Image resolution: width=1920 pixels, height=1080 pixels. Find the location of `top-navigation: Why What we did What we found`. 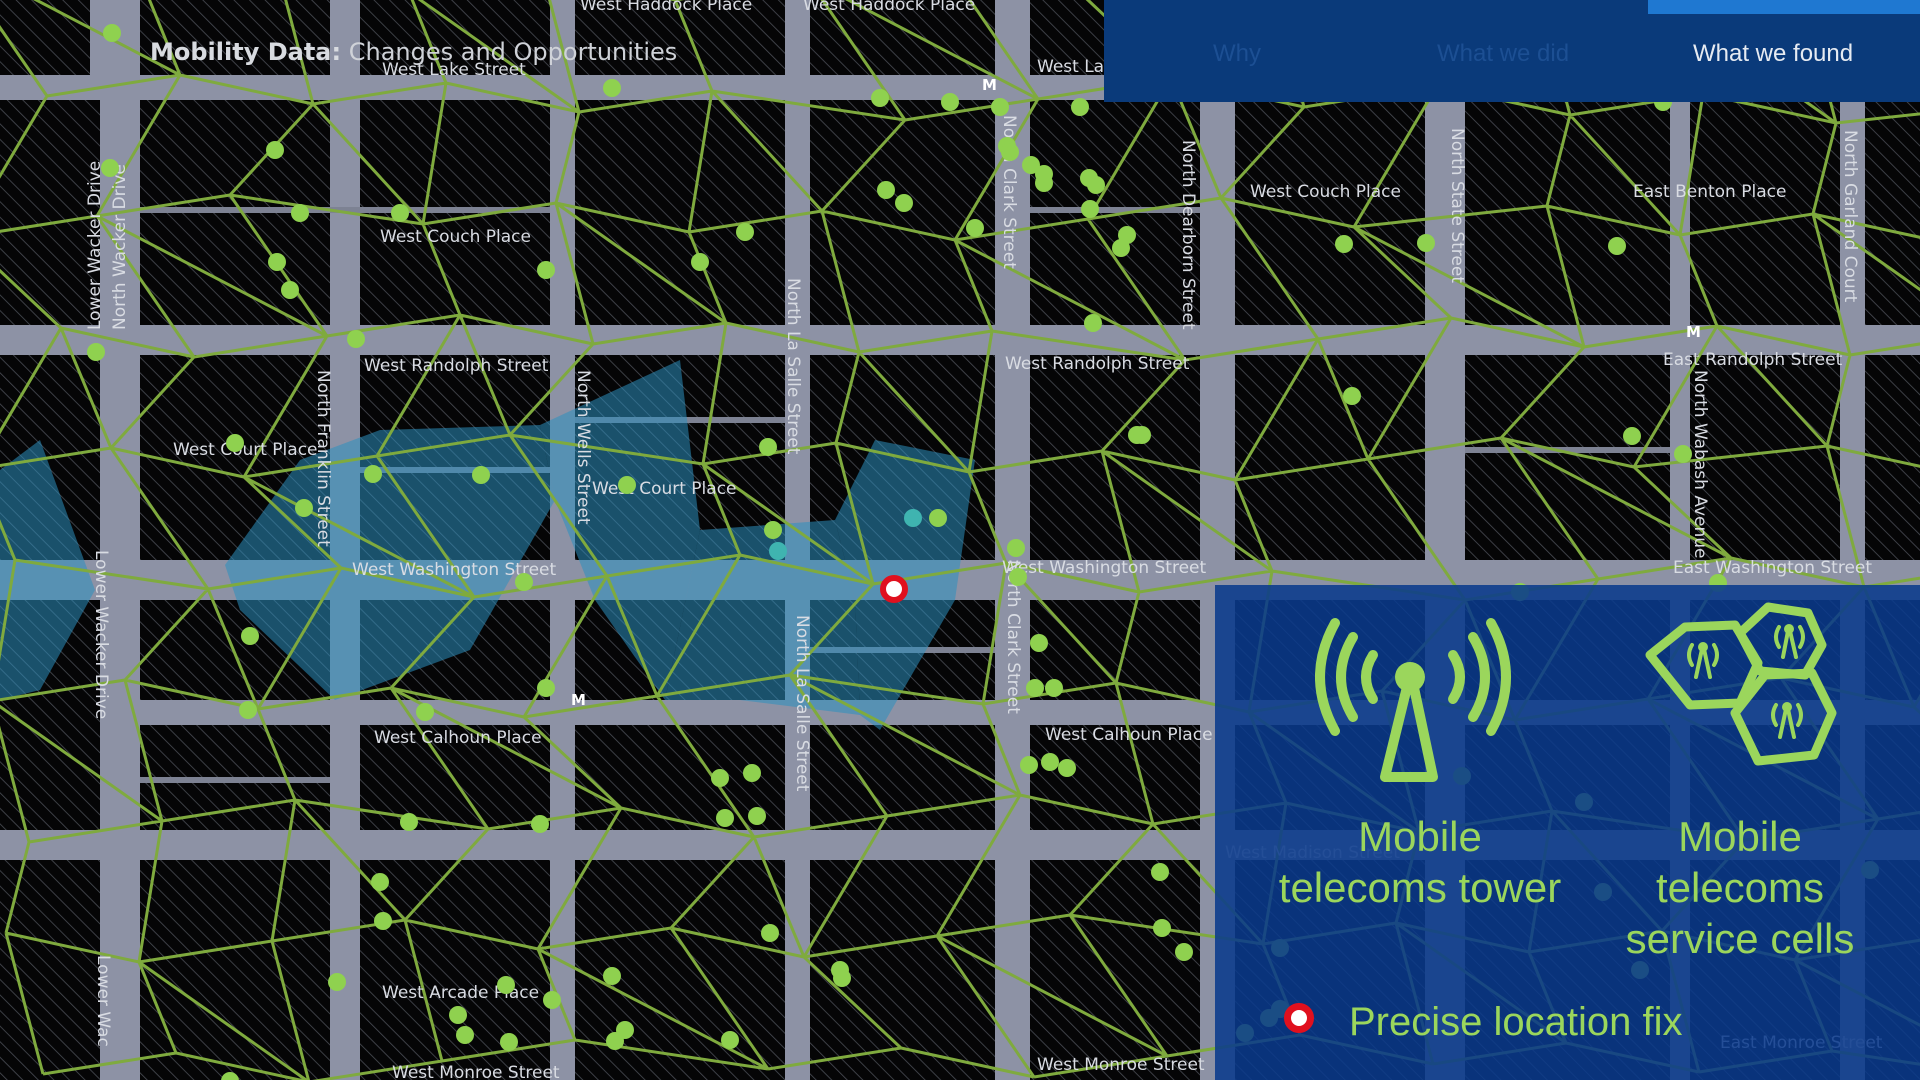

top-navigation: Why What we did What we found is located at coordinates (1512, 51).